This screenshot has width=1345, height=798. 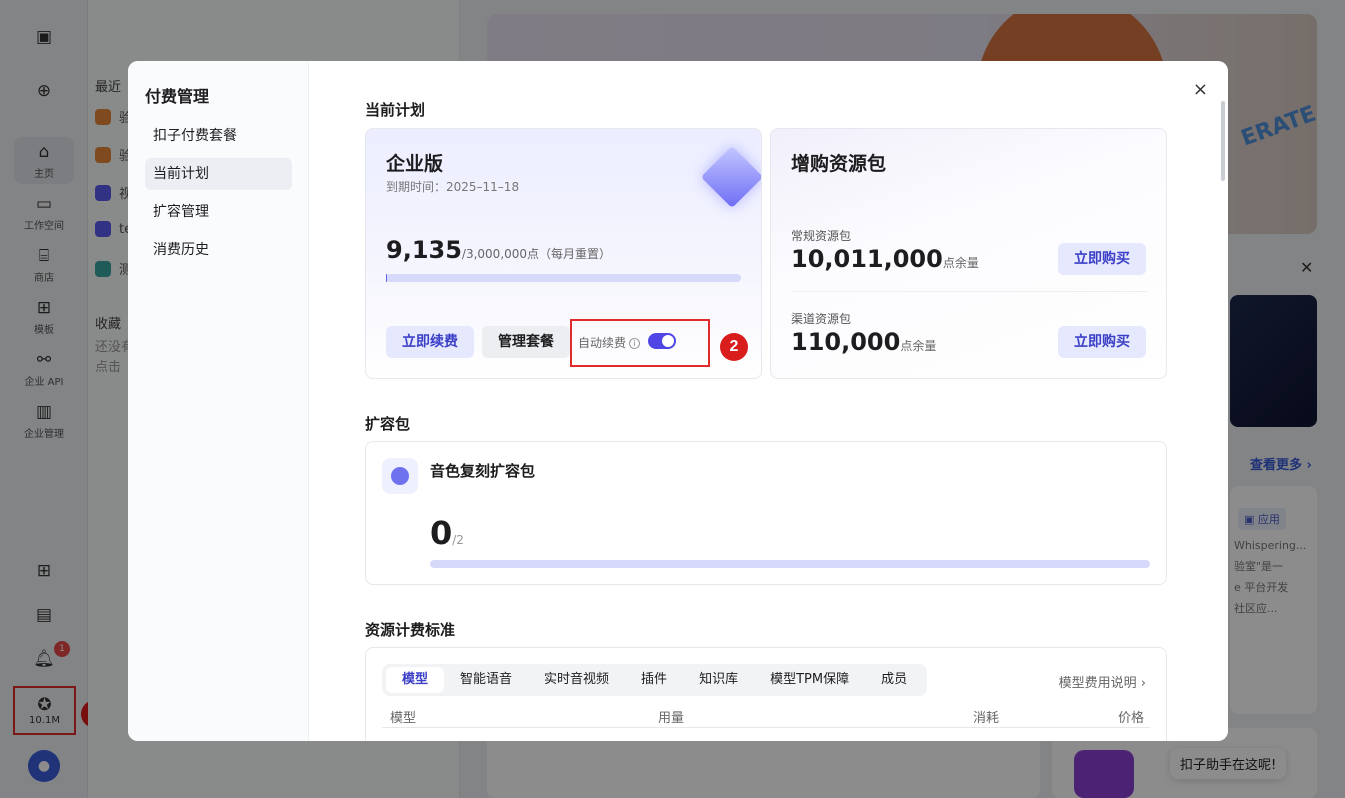 What do you see at coordinates (536, 254) in the screenshot?
I see `usage-total: /3,000,000点（每月重置）` at bounding box center [536, 254].